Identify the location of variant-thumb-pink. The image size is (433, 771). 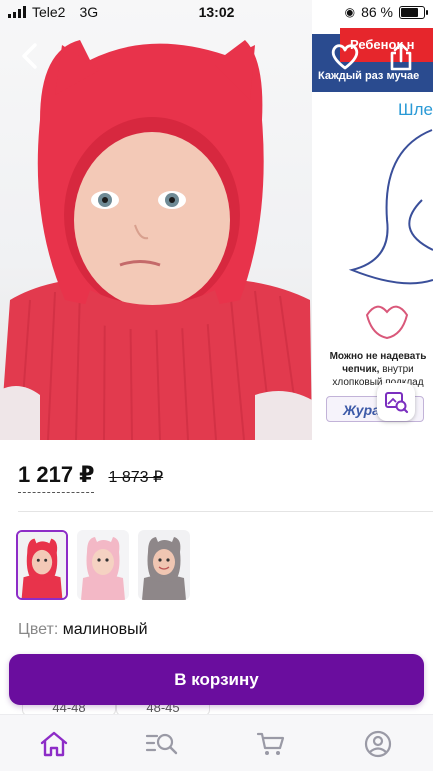
(103, 565).